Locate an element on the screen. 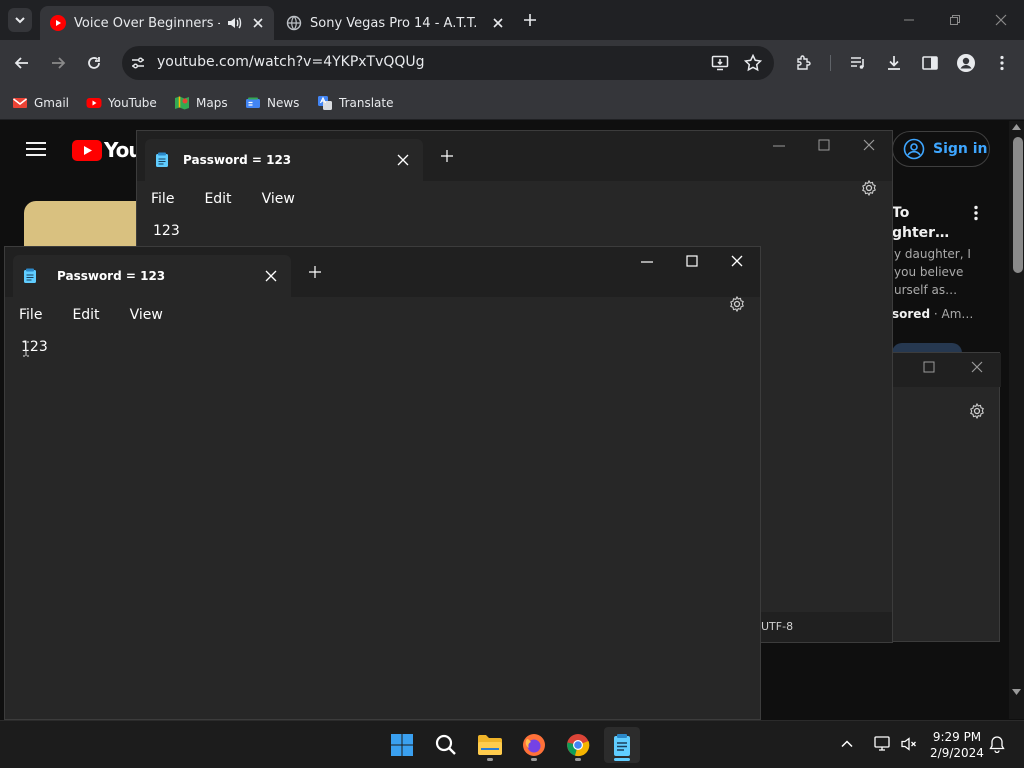 The width and height of the screenshot is (1024, 768). taskbar-file-explorer is located at coordinates (490, 745).